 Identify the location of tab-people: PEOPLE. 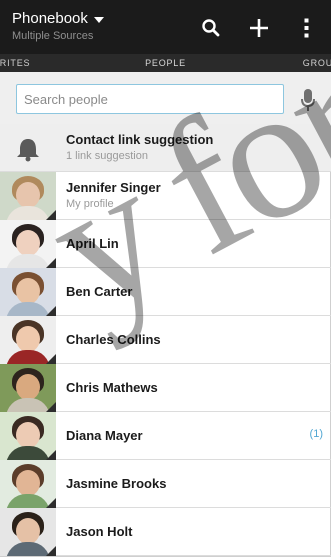
(165, 63).